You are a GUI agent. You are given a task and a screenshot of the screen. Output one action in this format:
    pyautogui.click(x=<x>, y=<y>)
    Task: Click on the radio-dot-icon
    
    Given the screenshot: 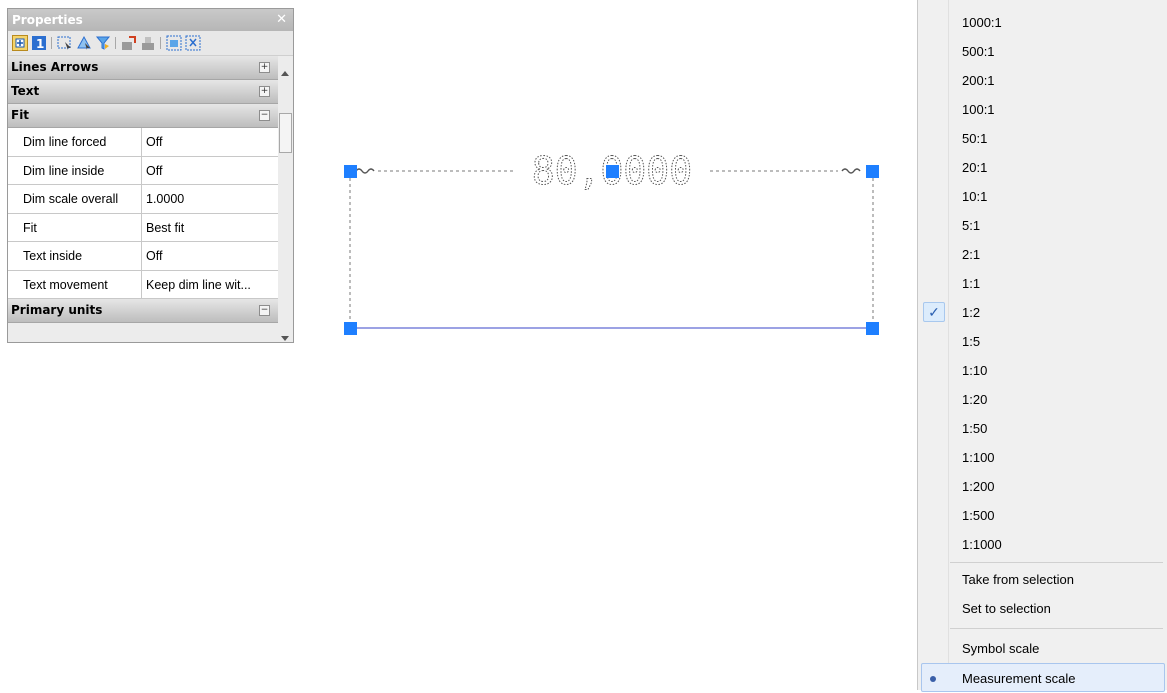 What is the action you would take?
    pyautogui.click(x=933, y=679)
    